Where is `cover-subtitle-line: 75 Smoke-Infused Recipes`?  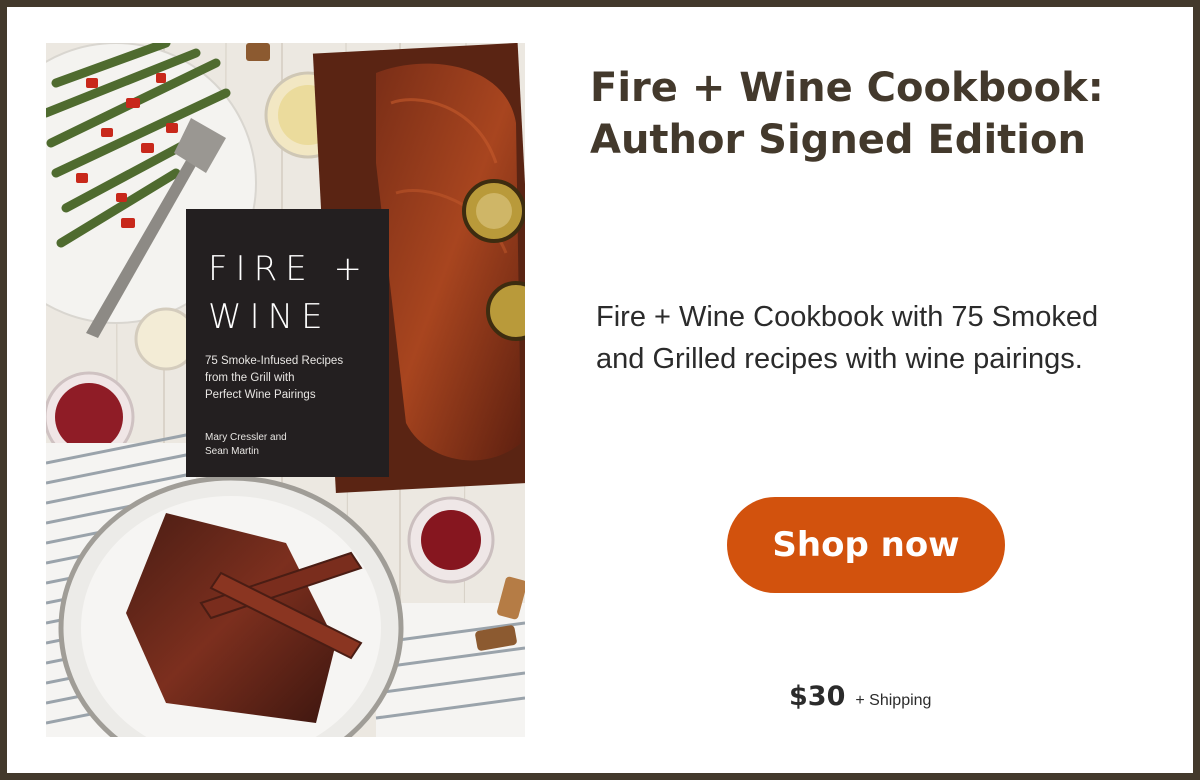
cover-subtitle-line: 75 Smoke-Infused Recipes is located at coordinates (274, 361).